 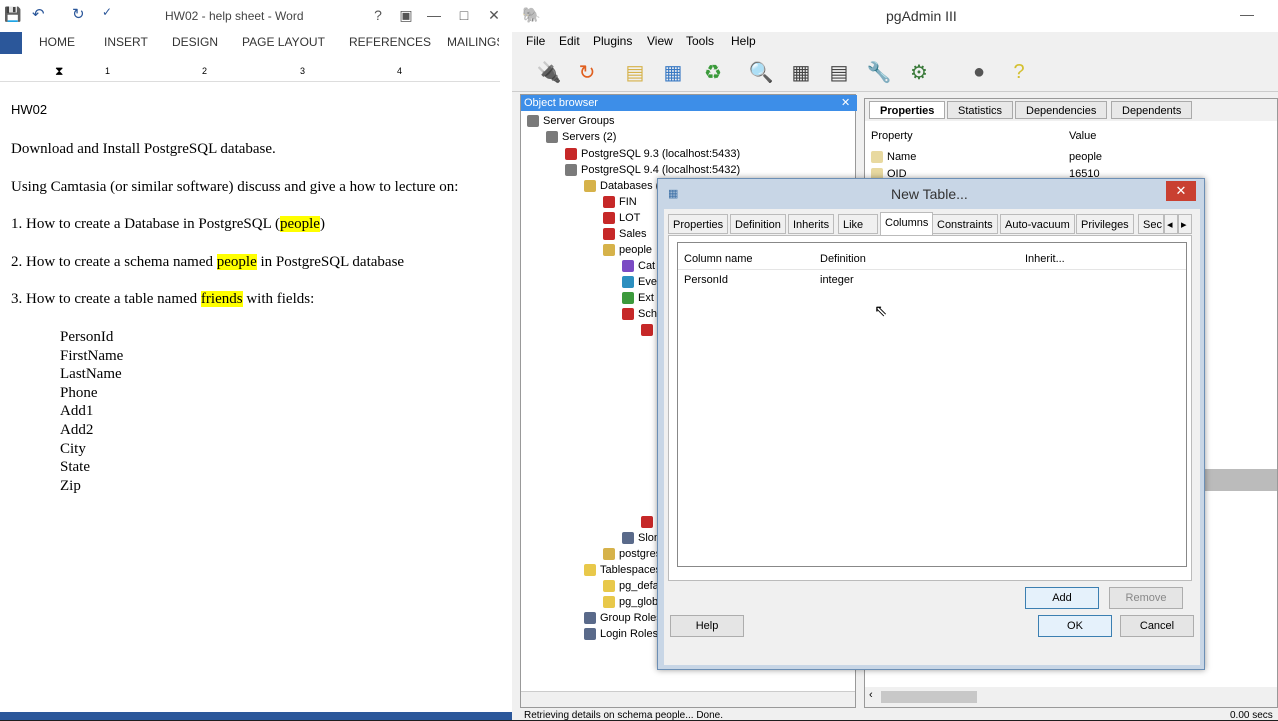 I want to click on tab-mailings: MAILINGS, so click(x=473, y=42).